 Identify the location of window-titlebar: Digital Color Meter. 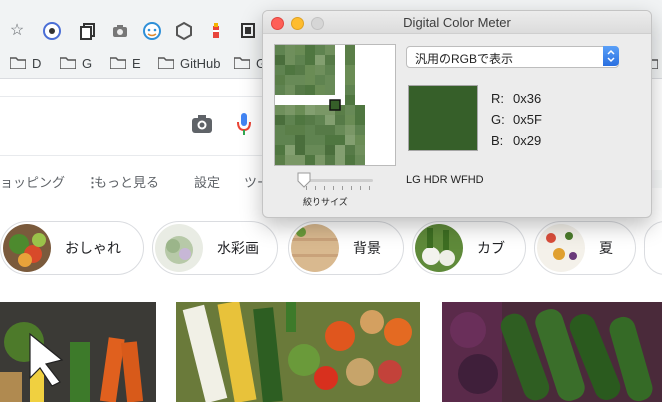
(457, 22).